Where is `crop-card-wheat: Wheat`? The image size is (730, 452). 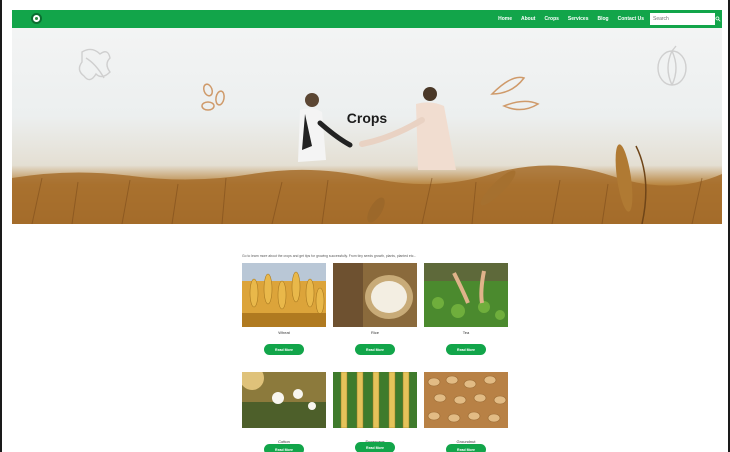
crop-card-wheat: Wheat is located at coordinates (284, 299).